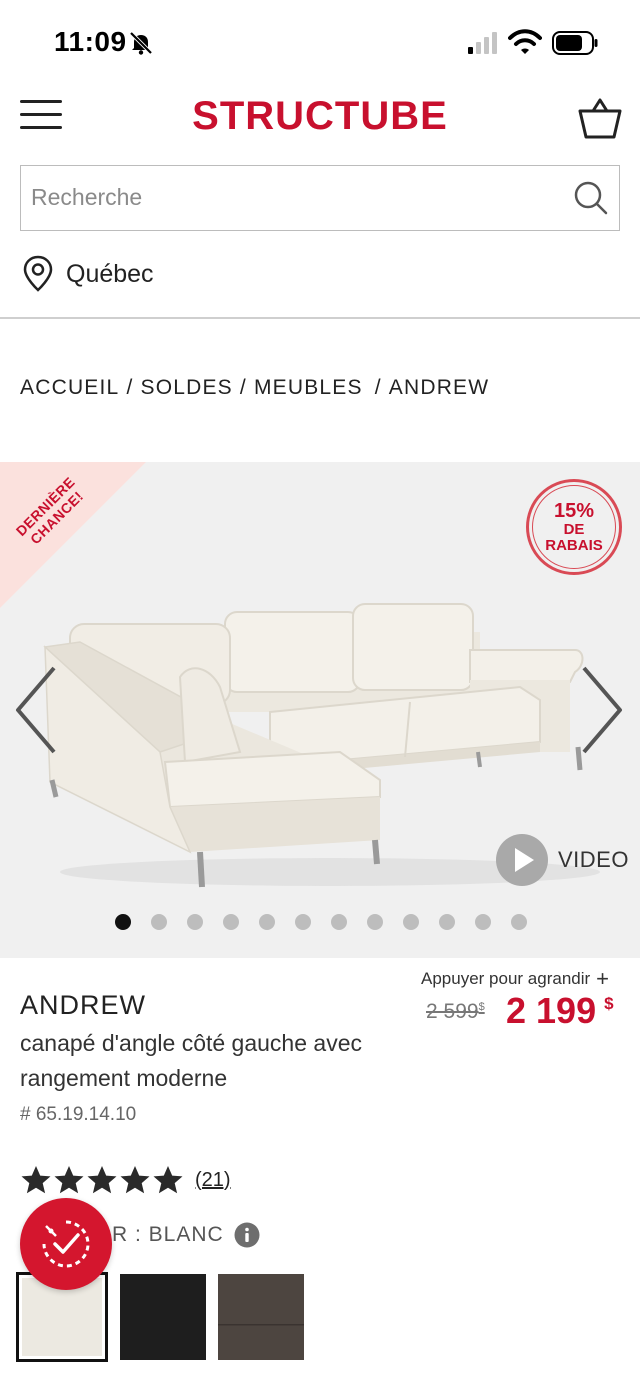 Image resolution: width=640 pixels, height=1386 pixels. I want to click on swatch-noir-fill, so click(163, 1317).